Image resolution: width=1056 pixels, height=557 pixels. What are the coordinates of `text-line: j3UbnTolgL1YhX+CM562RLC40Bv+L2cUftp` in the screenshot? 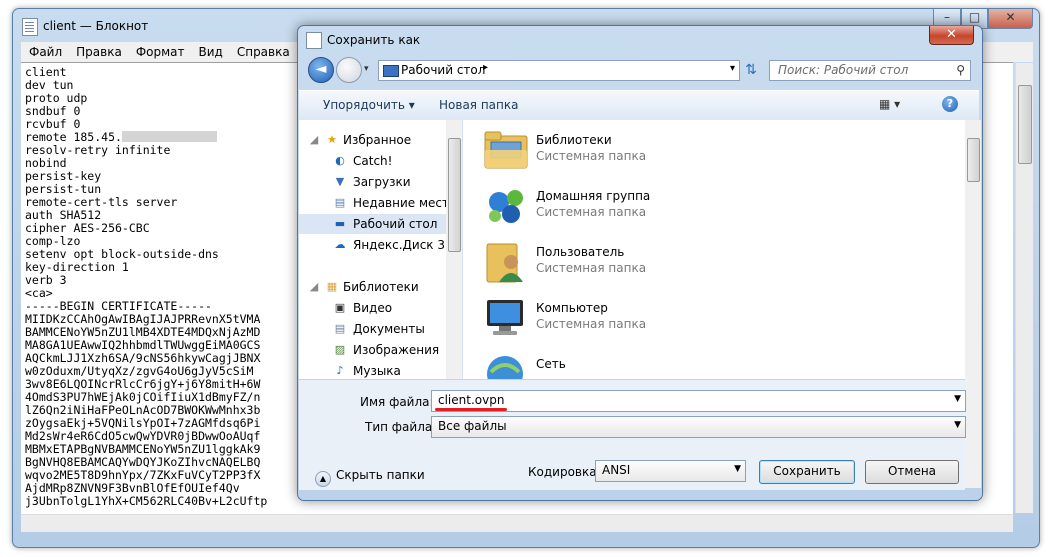 It's located at (146, 501).